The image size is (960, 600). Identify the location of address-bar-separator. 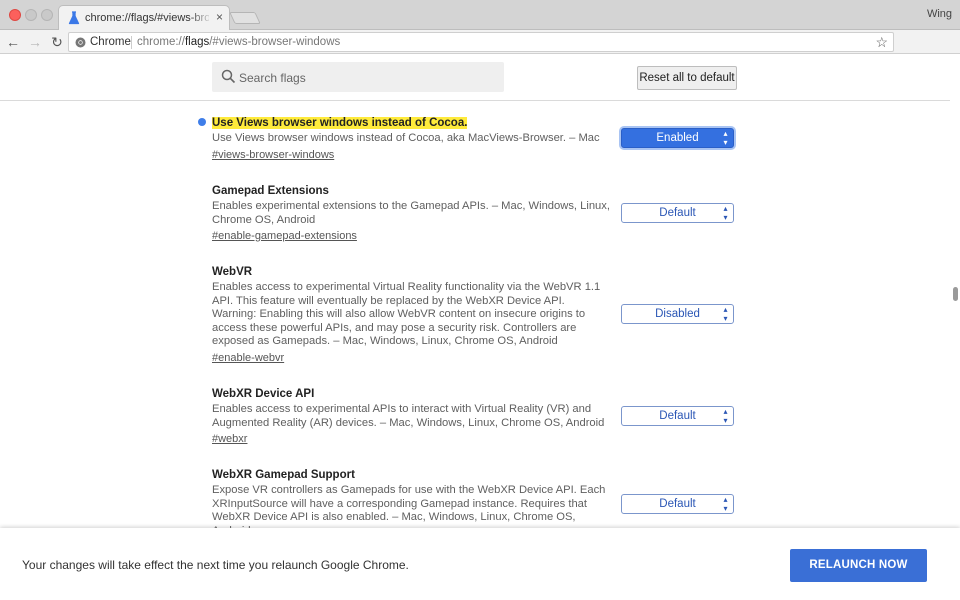
(131, 42).